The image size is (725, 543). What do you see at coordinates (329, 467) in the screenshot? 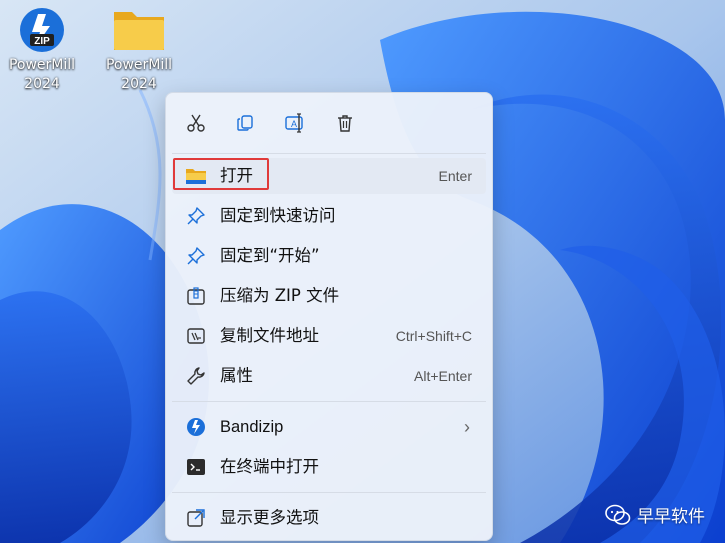
I see `menu-item-open-in-terminal: 在终端中打开` at bounding box center [329, 467].